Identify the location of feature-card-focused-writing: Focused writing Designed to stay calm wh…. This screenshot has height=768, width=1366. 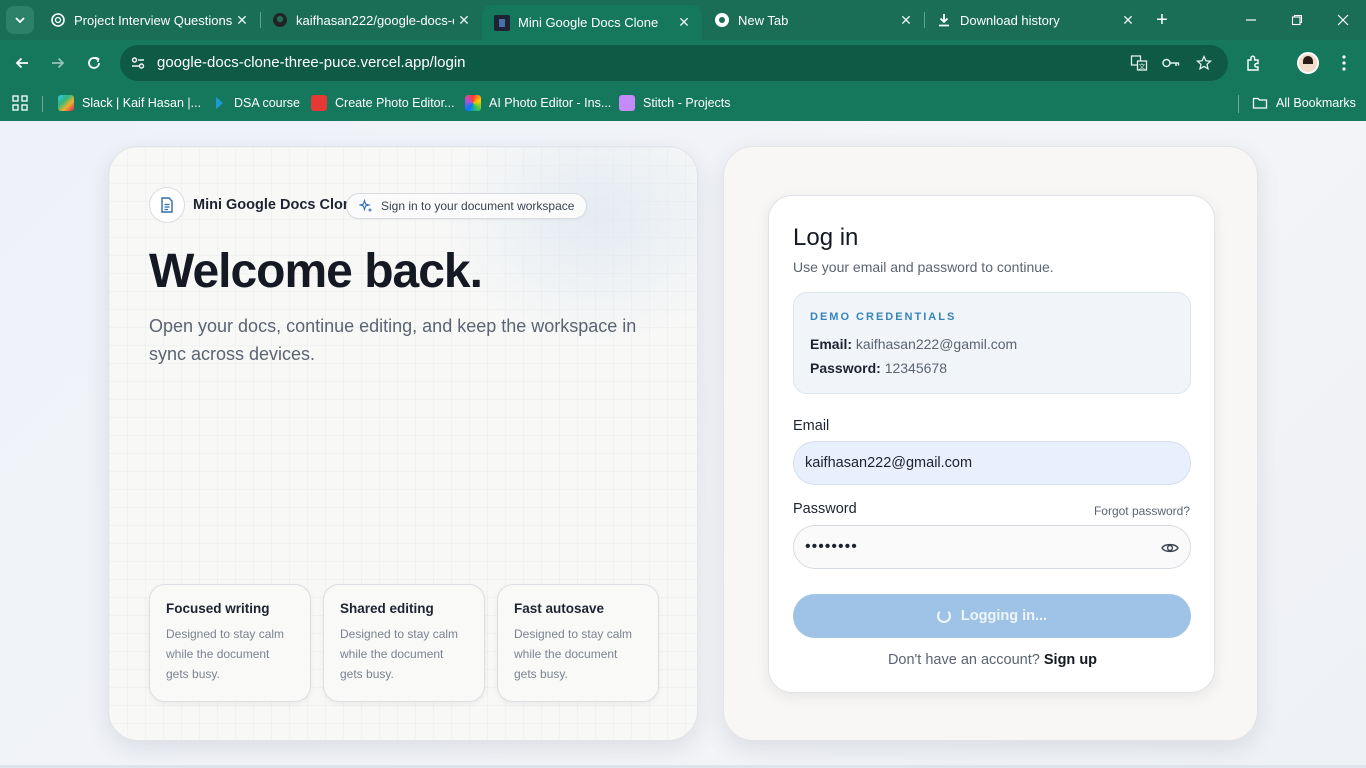
(230, 643).